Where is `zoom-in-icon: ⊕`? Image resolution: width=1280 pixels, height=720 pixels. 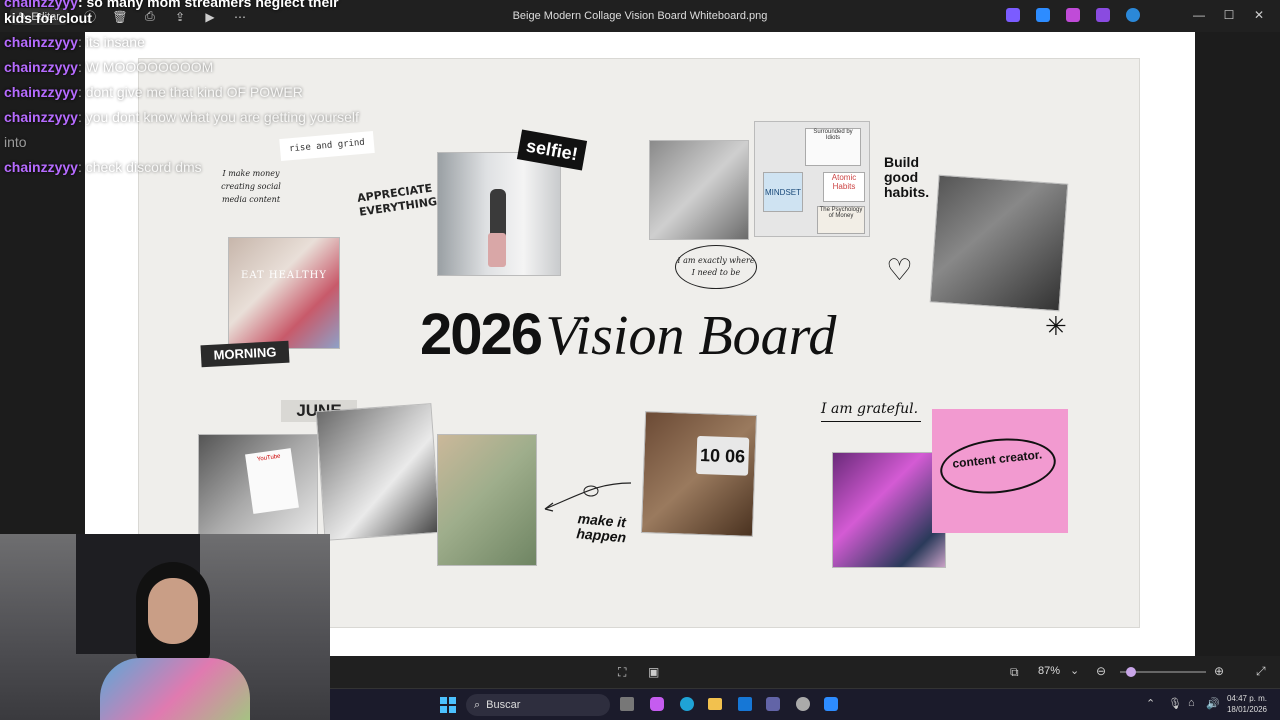
zoom-in-icon: ⊕ is located at coordinates (1219, 671).